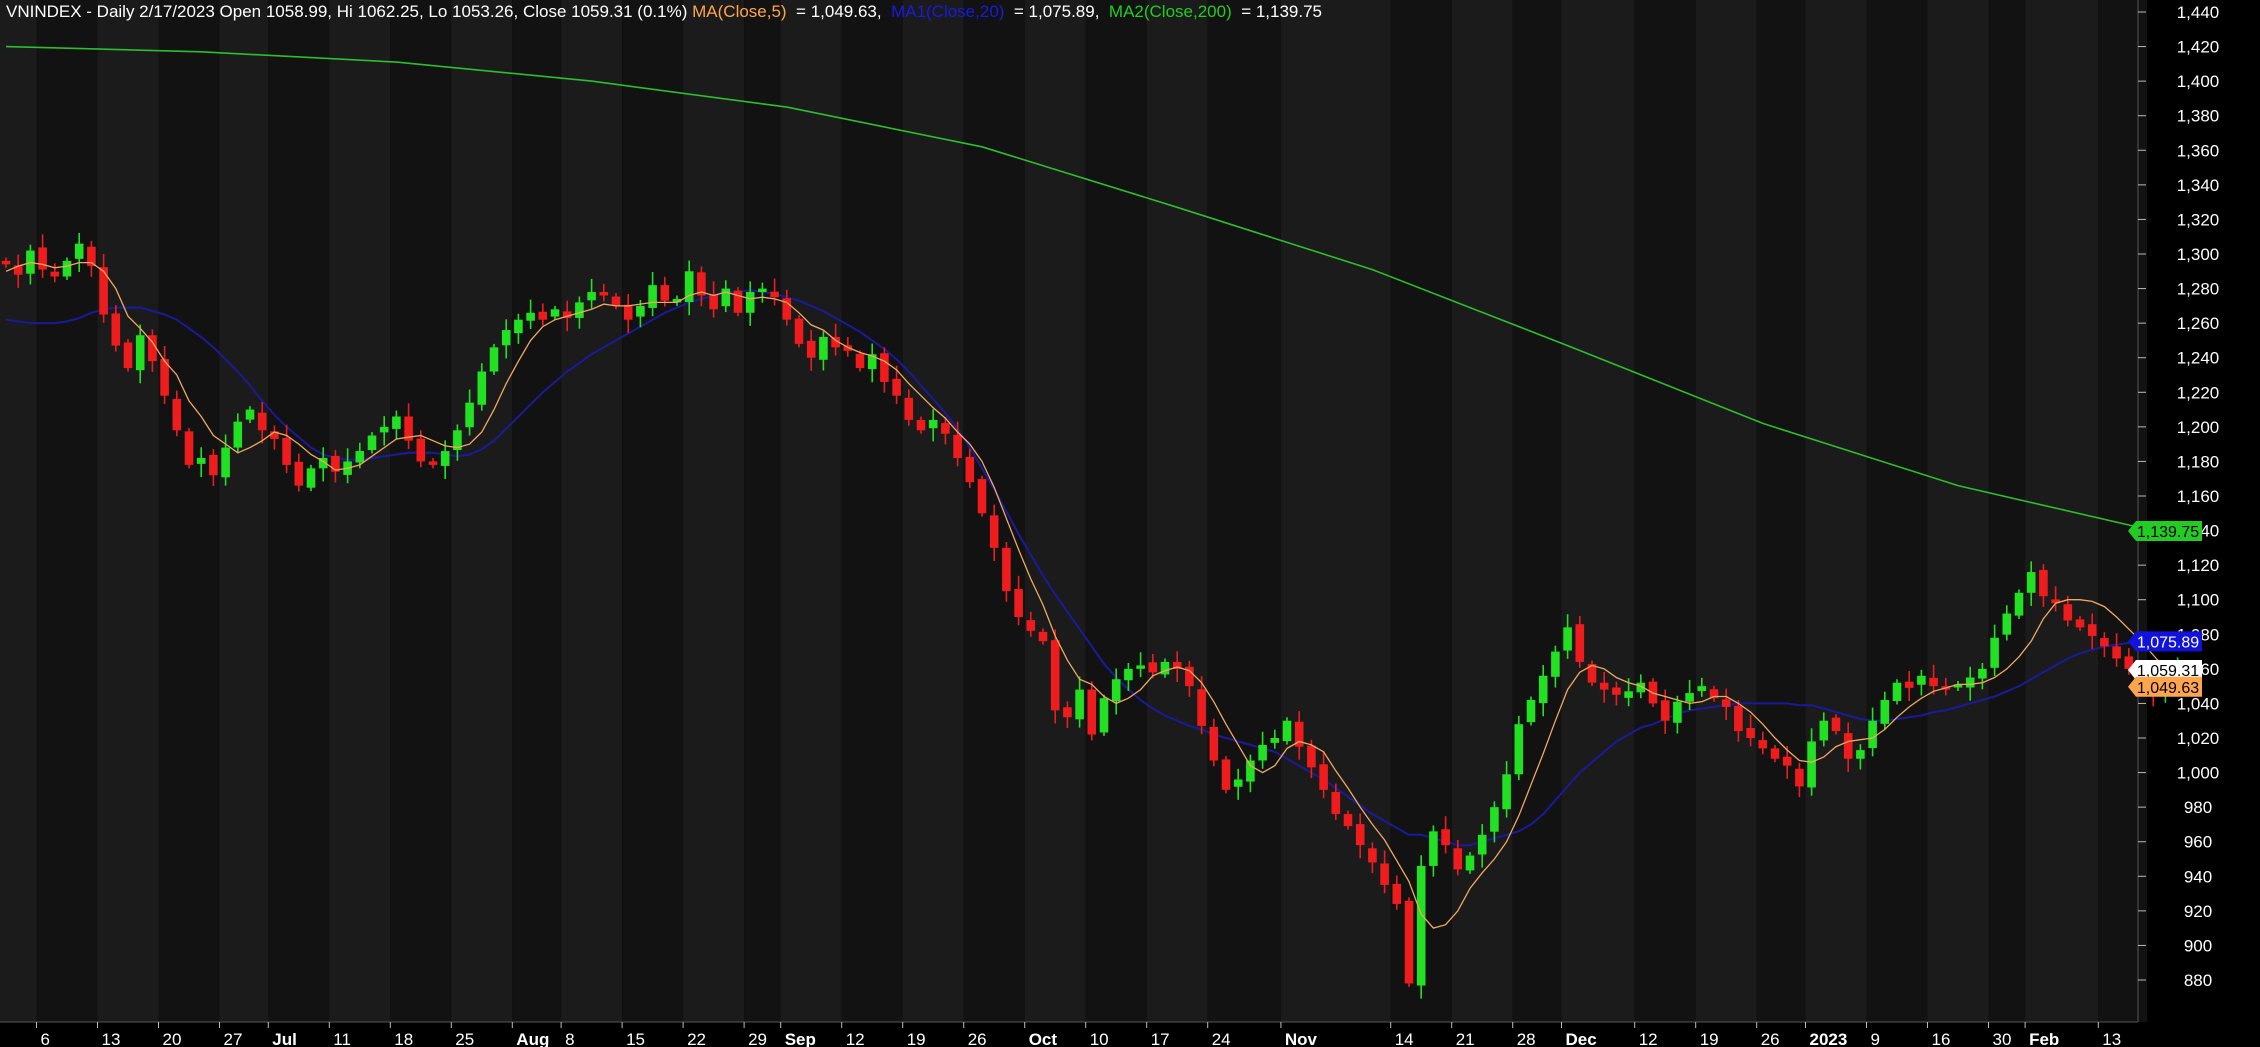  I want to click on ma200-value: = 1,139.75, so click(1279, 11).